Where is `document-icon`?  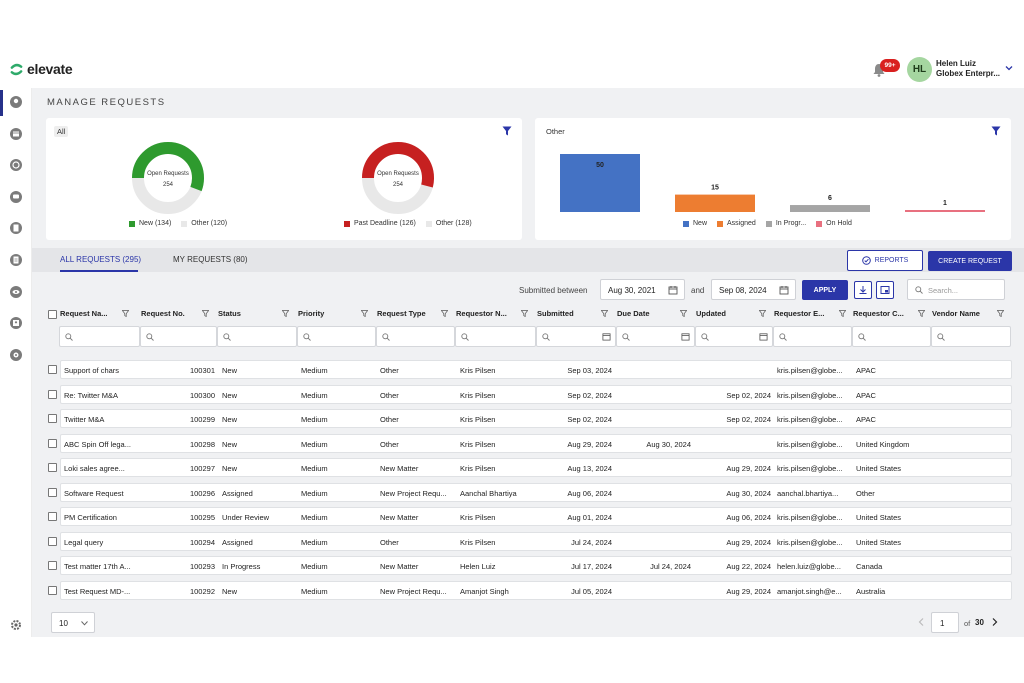 document-icon is located at coordinates (16, 228).